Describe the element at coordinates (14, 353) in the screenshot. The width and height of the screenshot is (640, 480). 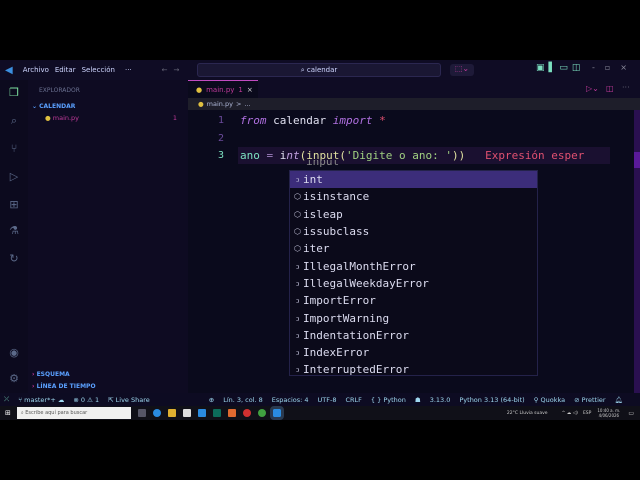
I see `account-icon: ◉` at that location.